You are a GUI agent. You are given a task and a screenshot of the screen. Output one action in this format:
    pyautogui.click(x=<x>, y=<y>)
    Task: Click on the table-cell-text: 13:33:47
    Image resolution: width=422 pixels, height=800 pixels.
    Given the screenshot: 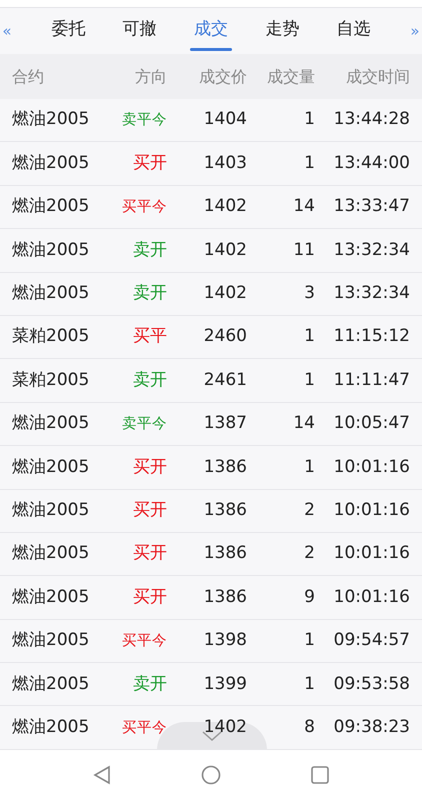 What is the action you would take?
    pyautogui.click(x=371, y=206)
    